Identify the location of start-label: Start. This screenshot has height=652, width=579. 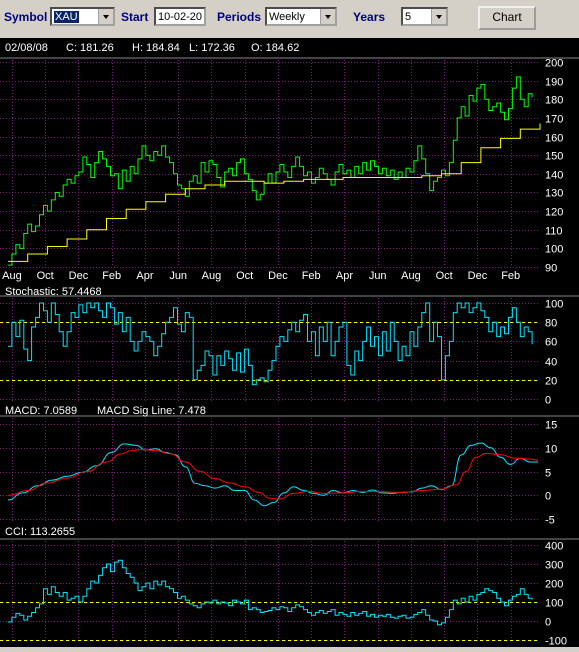
(135, 17).